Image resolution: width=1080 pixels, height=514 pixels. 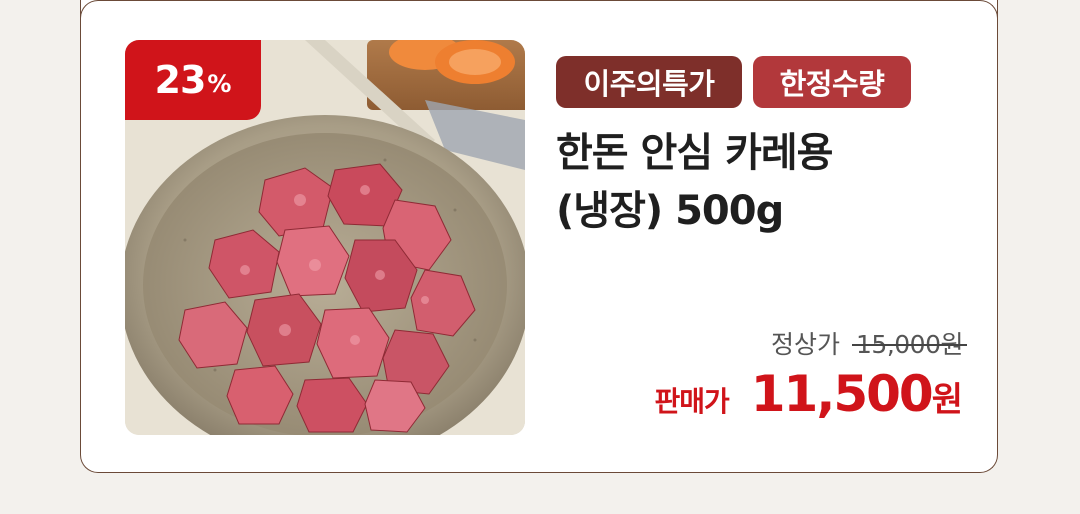 I want to click on regular-price-label: 정상가, so click(x=806, y=344).